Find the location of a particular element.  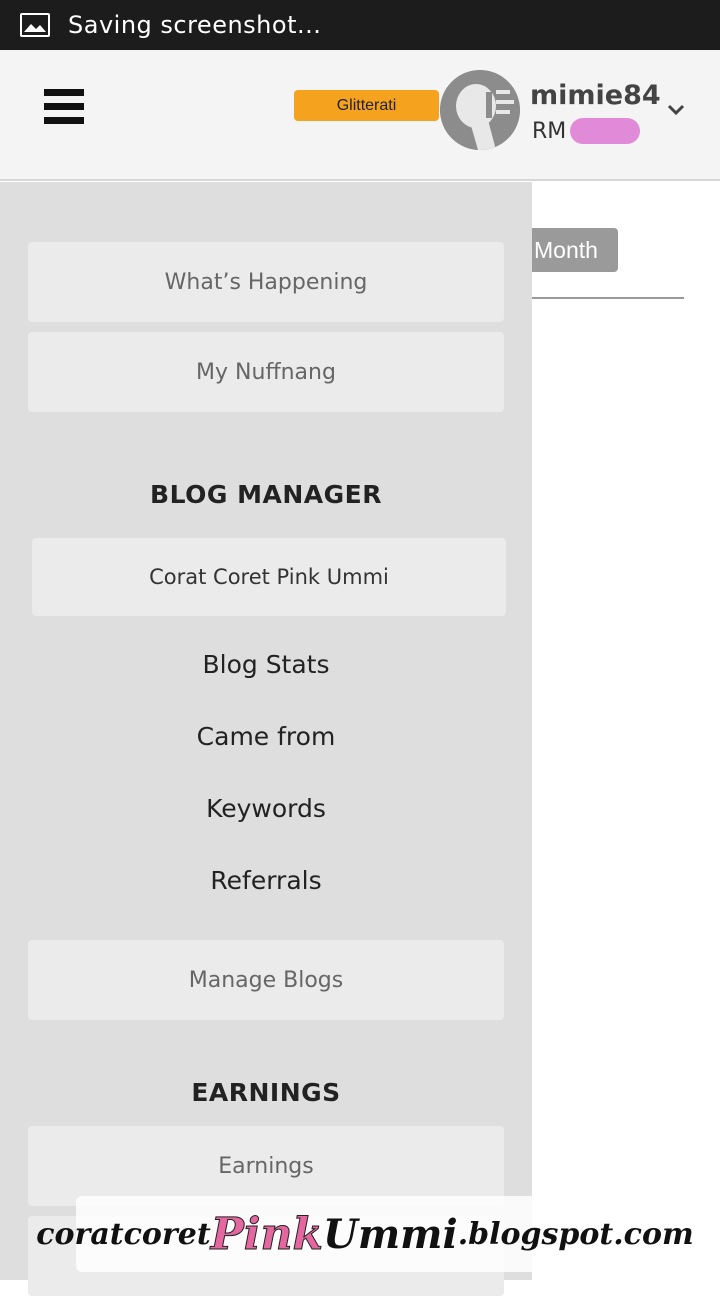

username: mimie84 is located at coordinates (595, 95).